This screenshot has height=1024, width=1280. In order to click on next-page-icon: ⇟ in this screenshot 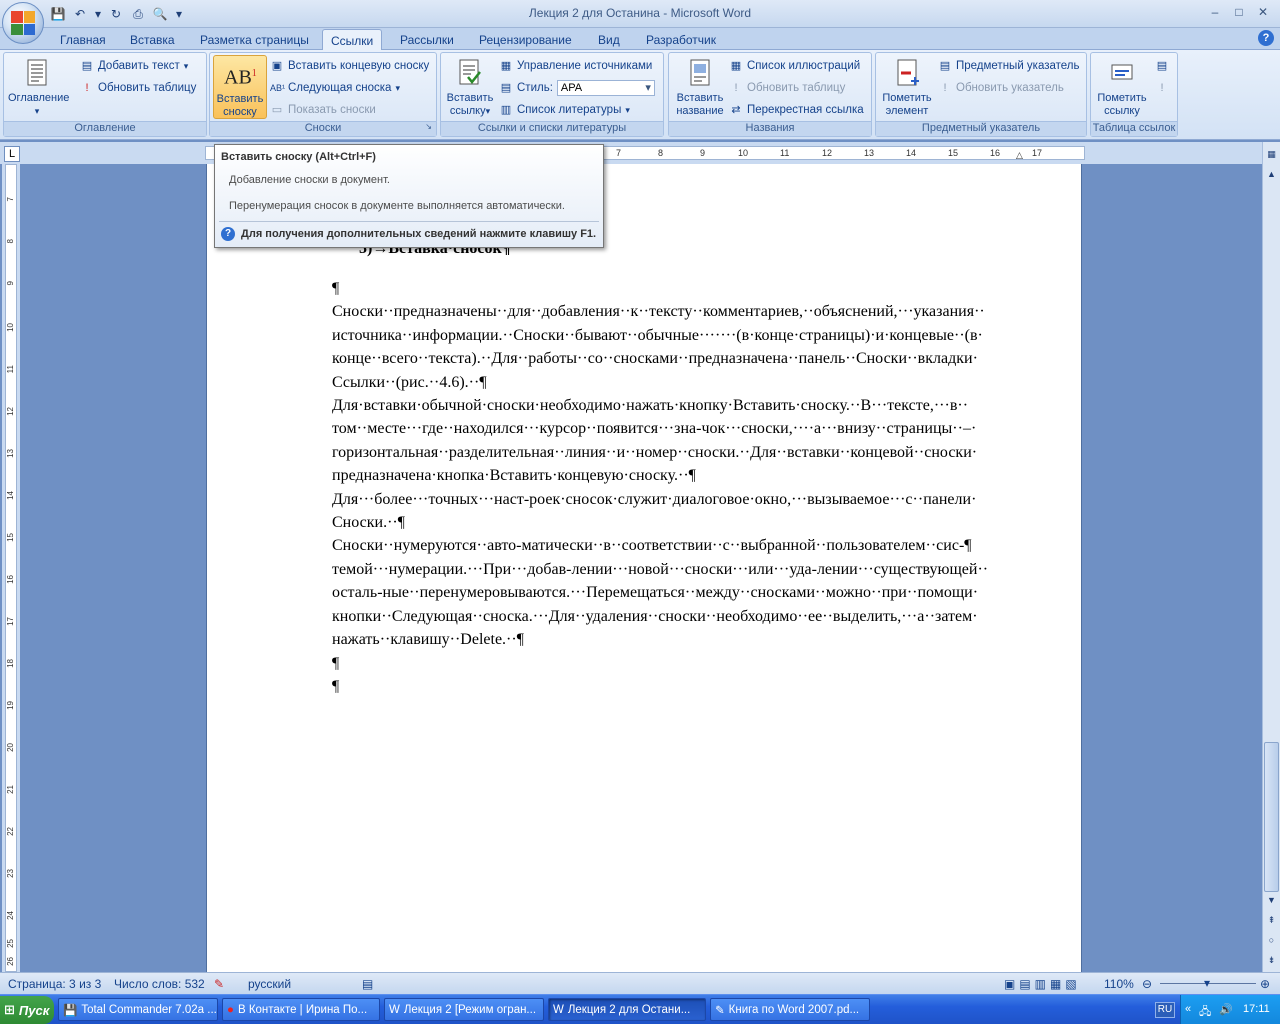, I will do `click(1271, 960)`.